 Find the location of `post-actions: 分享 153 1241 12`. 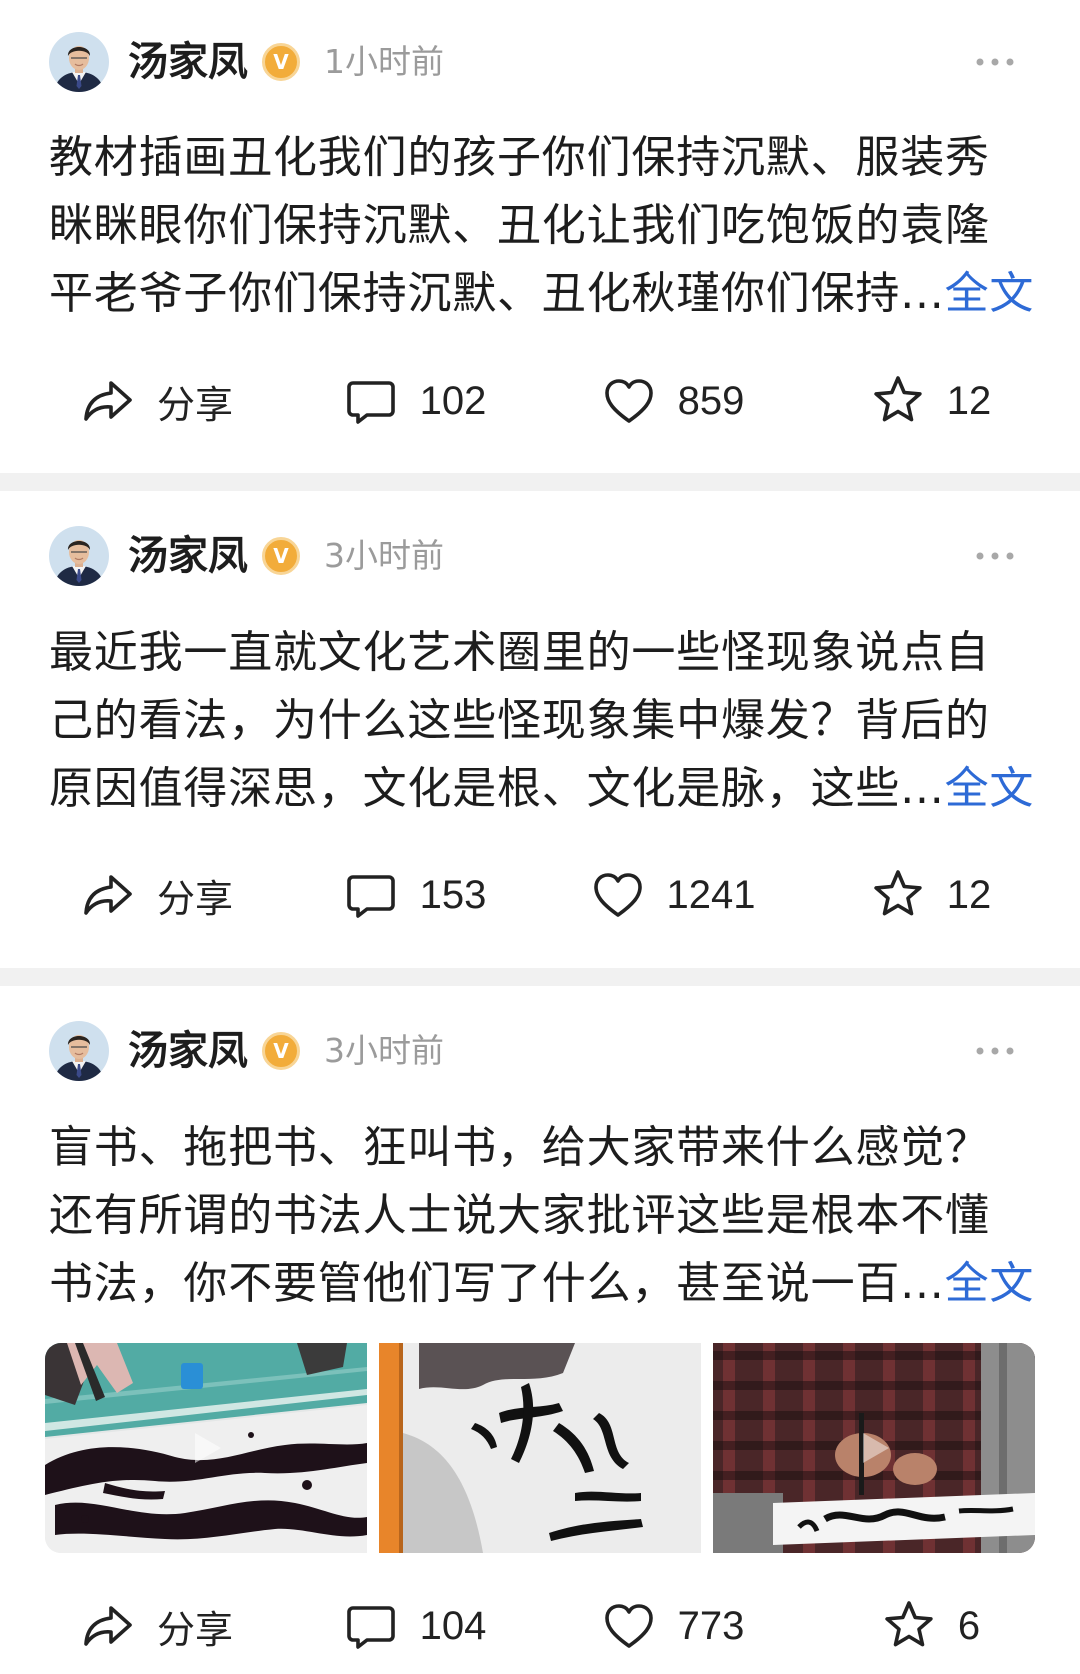

post-actions: 分享 153 1241 12 is located at coordinates (544, 895).